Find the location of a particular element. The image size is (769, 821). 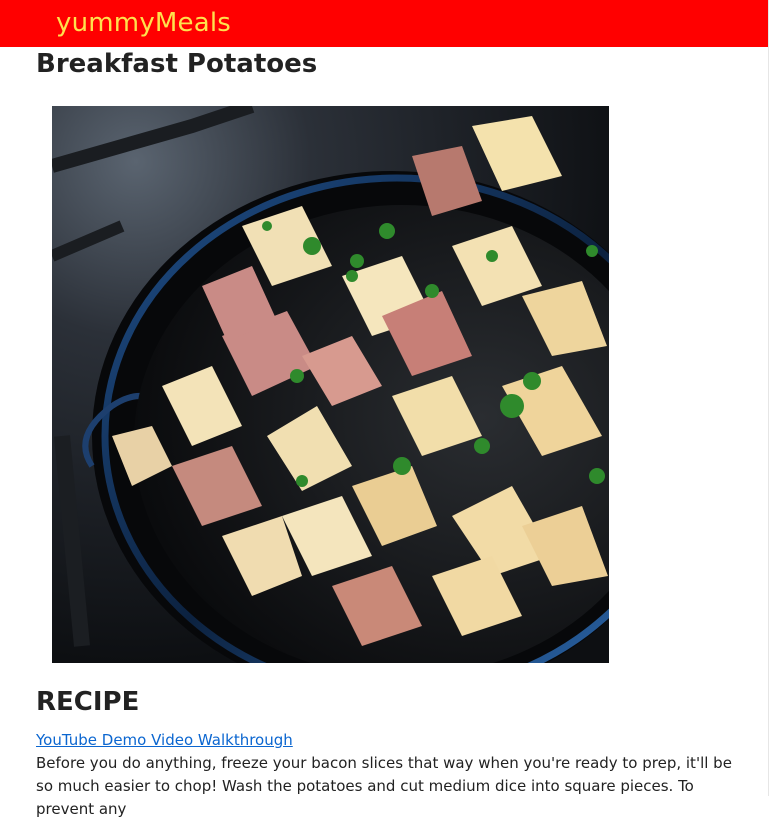

brand-logo-link: yummyMeals is located at coordinates (143, 23).